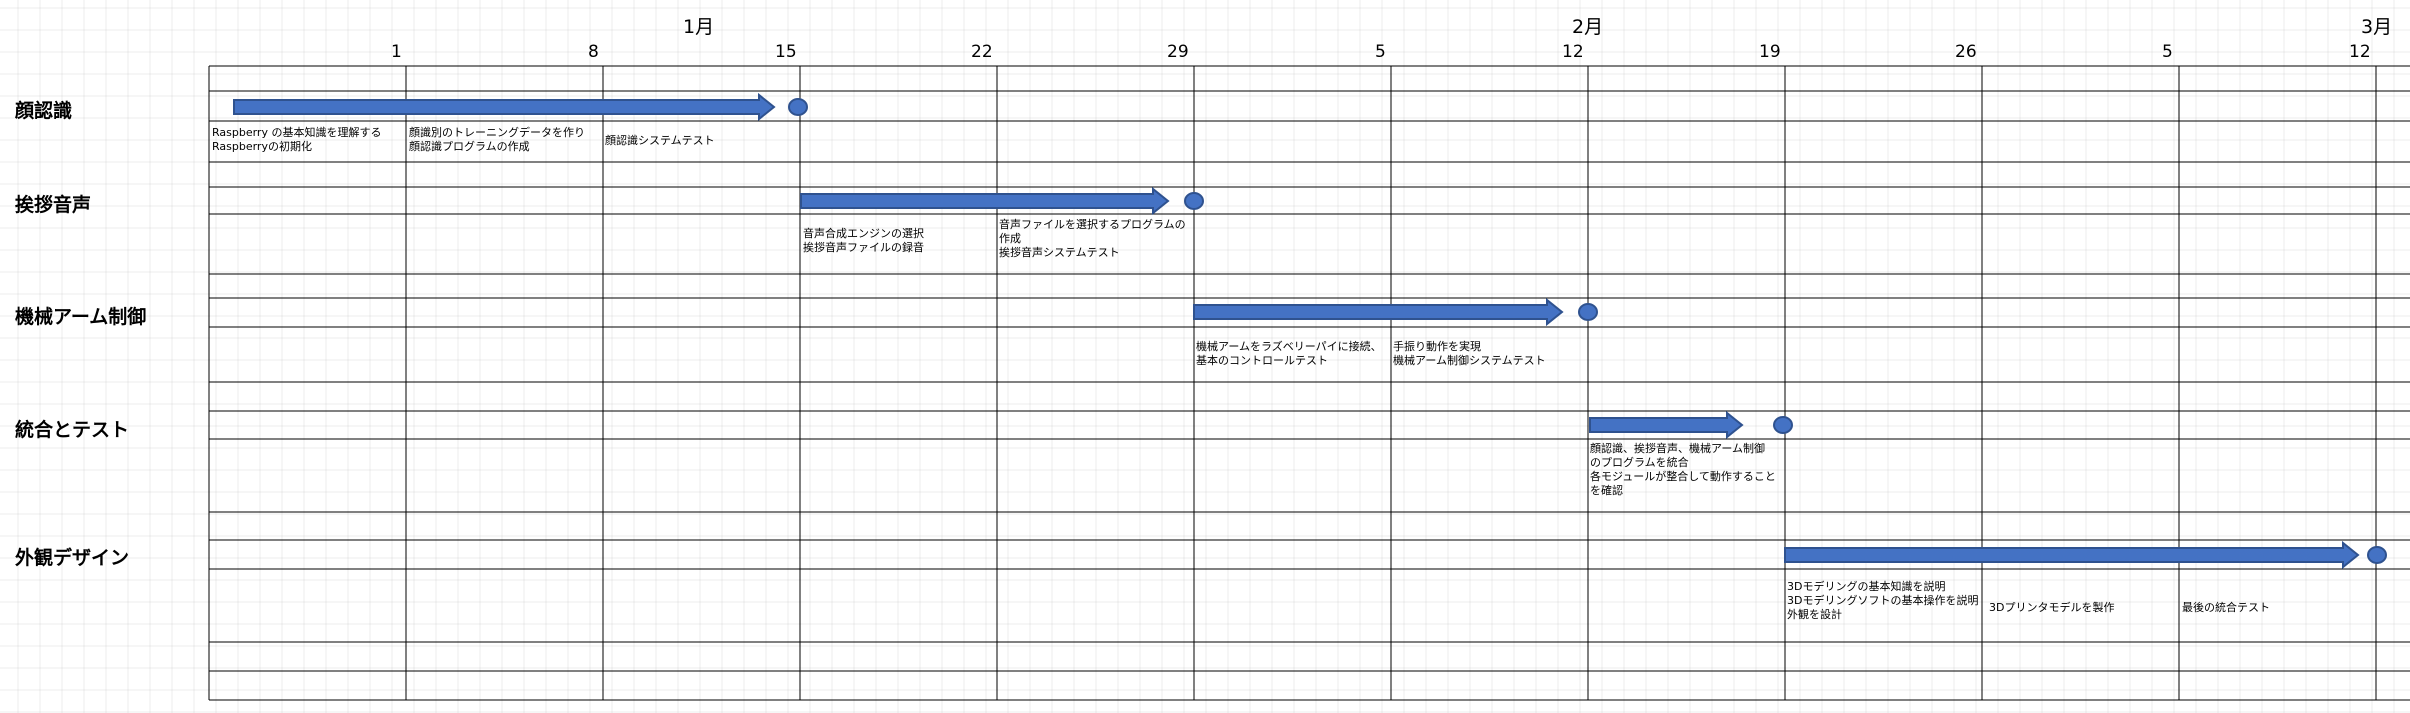 This screenshot has height=713, width=2410. What do you see at coordinates (593, 52) in the screenshot?
I see `day-label: 8` at bounding box center [593, 52].